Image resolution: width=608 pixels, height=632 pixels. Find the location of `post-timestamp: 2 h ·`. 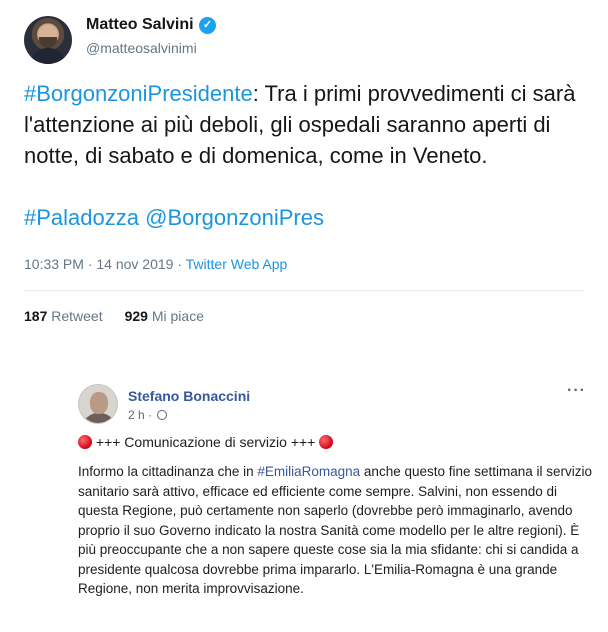

post-timestamp: 2 h · is located at coordinates (148, 415).